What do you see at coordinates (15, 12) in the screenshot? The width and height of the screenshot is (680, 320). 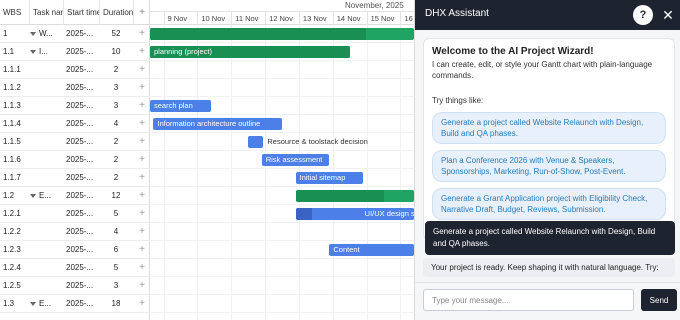 I see `column-header-wbs: WBS` at bounding box center [15, 12].